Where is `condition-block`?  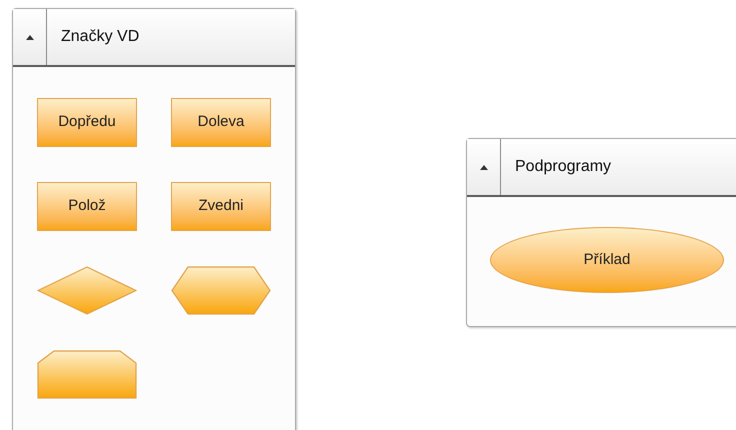 condition-block is located at coordinates (87, 290).